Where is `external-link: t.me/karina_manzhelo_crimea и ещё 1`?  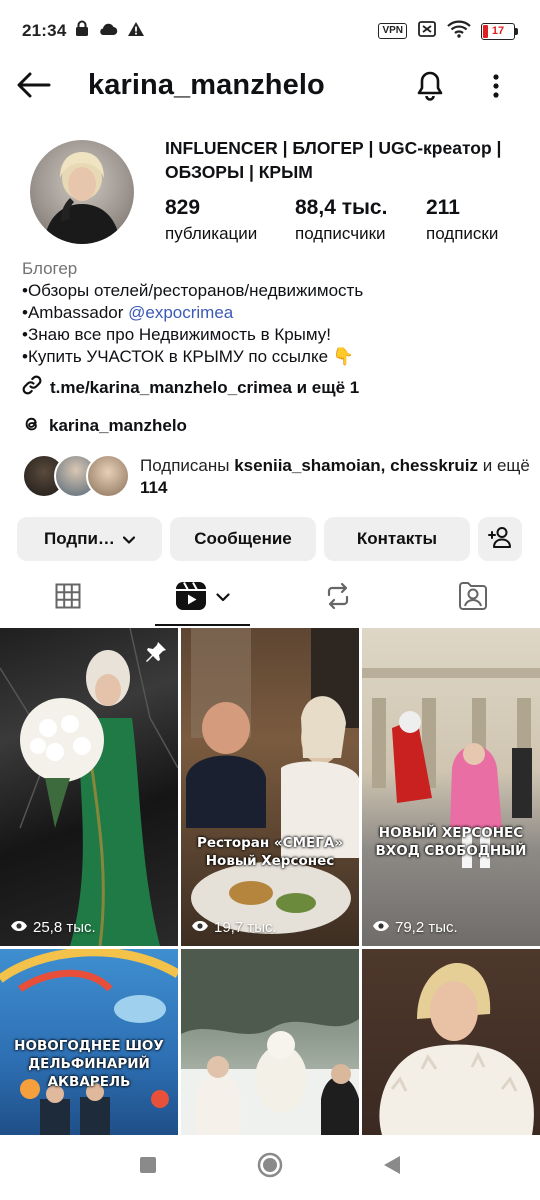 external-link: t.me/karina_manzhelo_crimea и ещё 1 is located at coordinates (190, 387).